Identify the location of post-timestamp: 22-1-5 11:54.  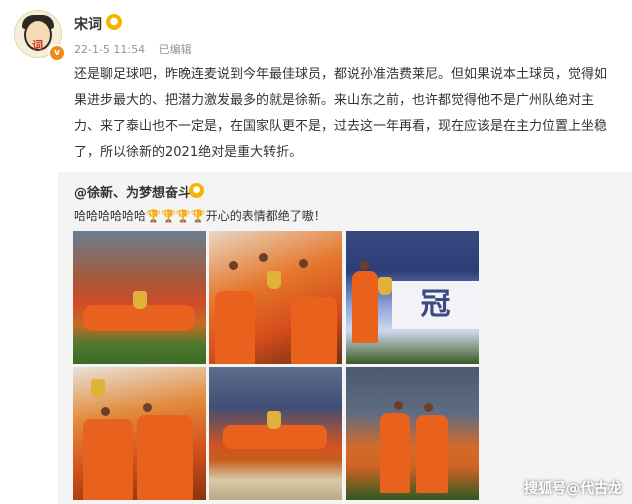
(109, 49).